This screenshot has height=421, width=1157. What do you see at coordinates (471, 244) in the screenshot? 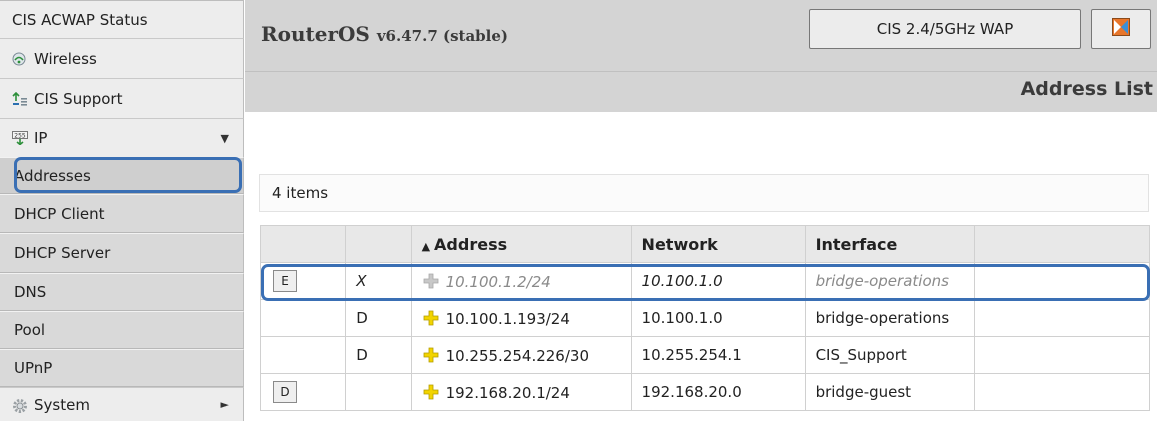
I see `column-header-label: Address` at bounding box center [471, 244].